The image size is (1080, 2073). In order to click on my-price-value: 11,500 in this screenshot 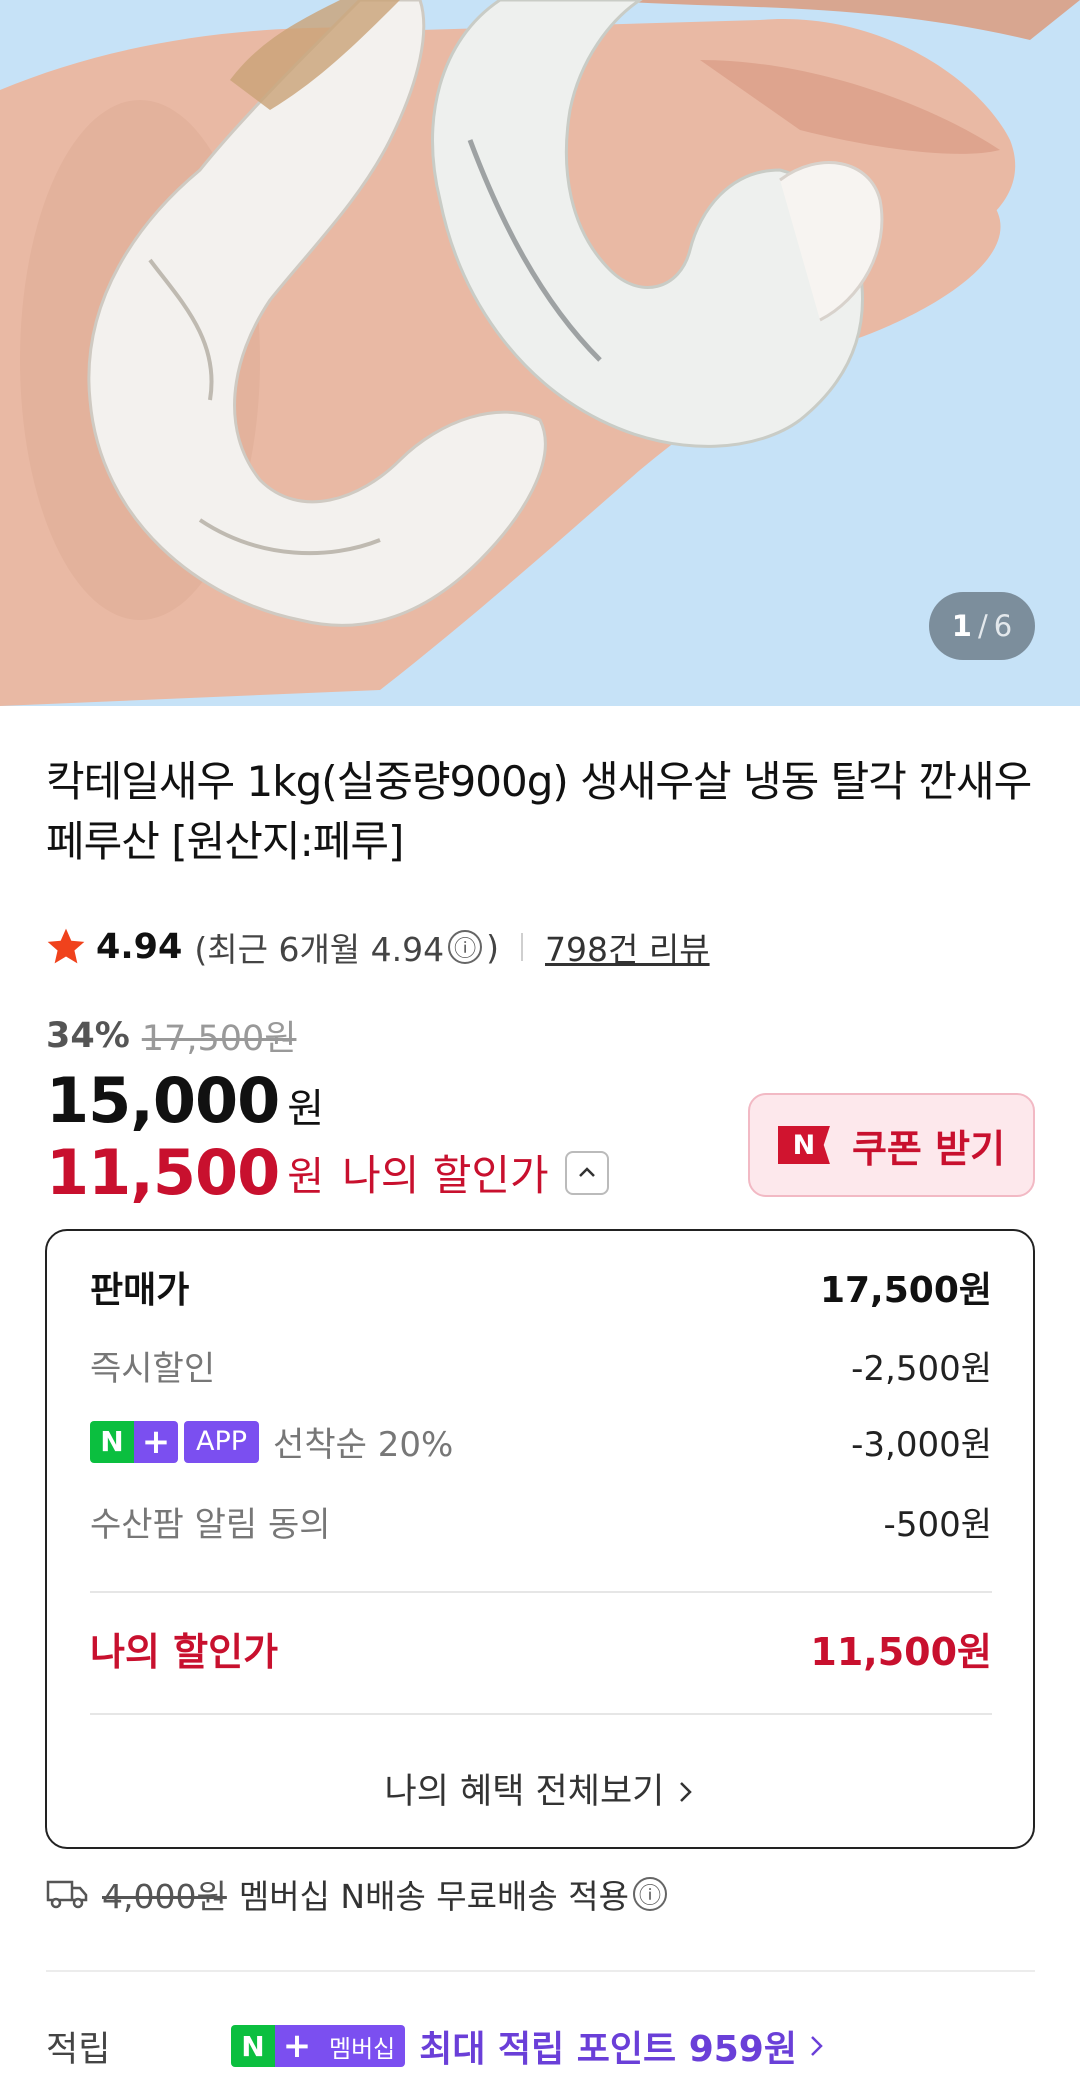, I will do `click(163, 1172)`.